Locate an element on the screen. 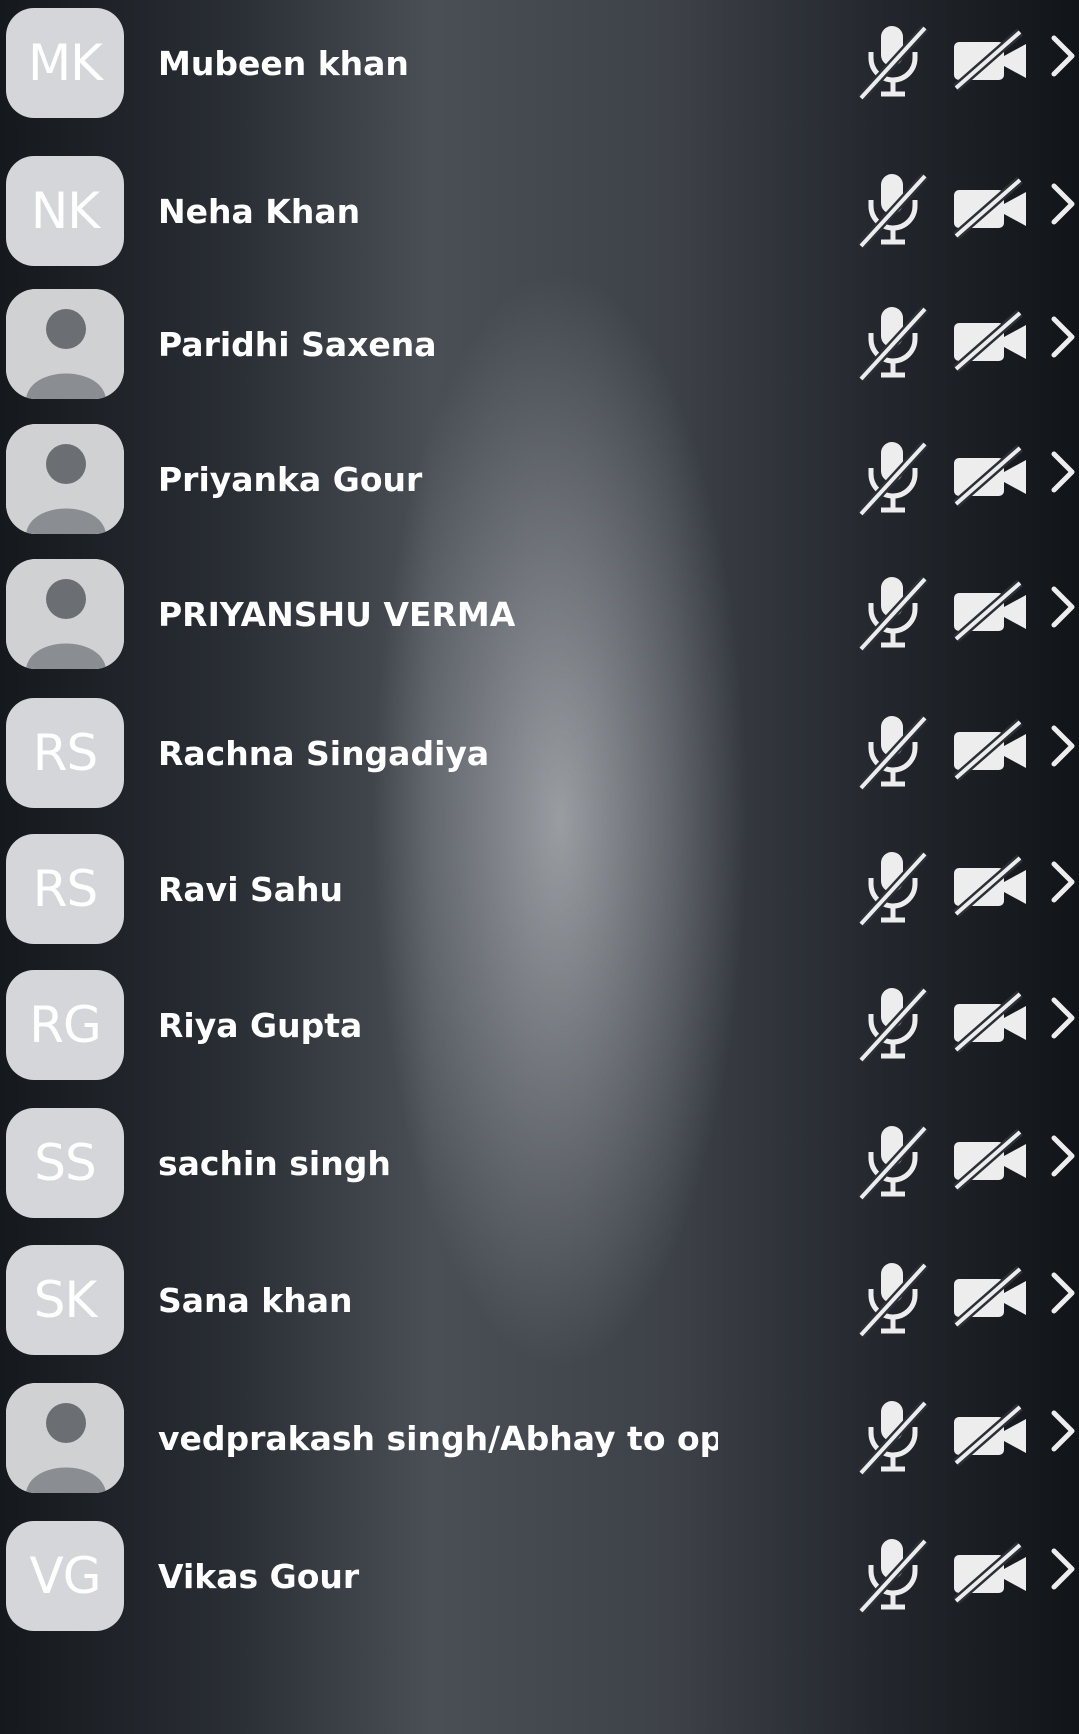  participant-row: VG Vikas Gour is located at coordinates (539, 1587).